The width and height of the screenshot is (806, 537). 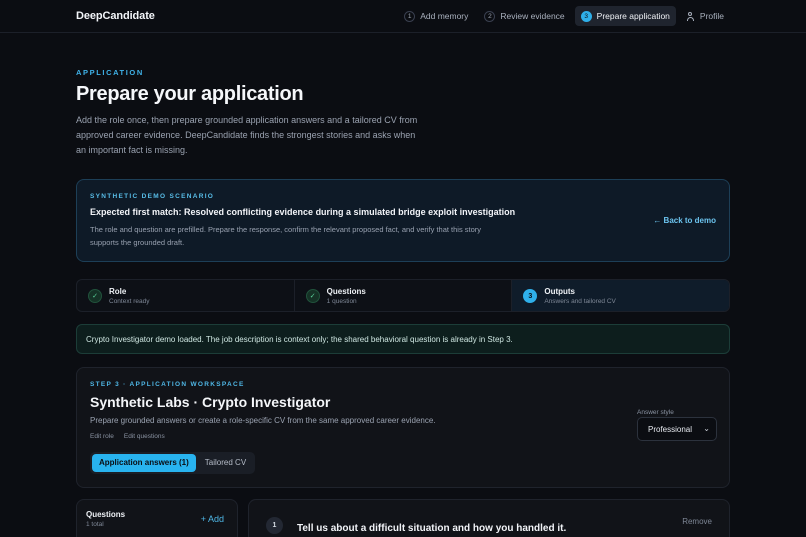 I want to click on nav-add-memory: 1 Add memory, so click(x=436, y=16).